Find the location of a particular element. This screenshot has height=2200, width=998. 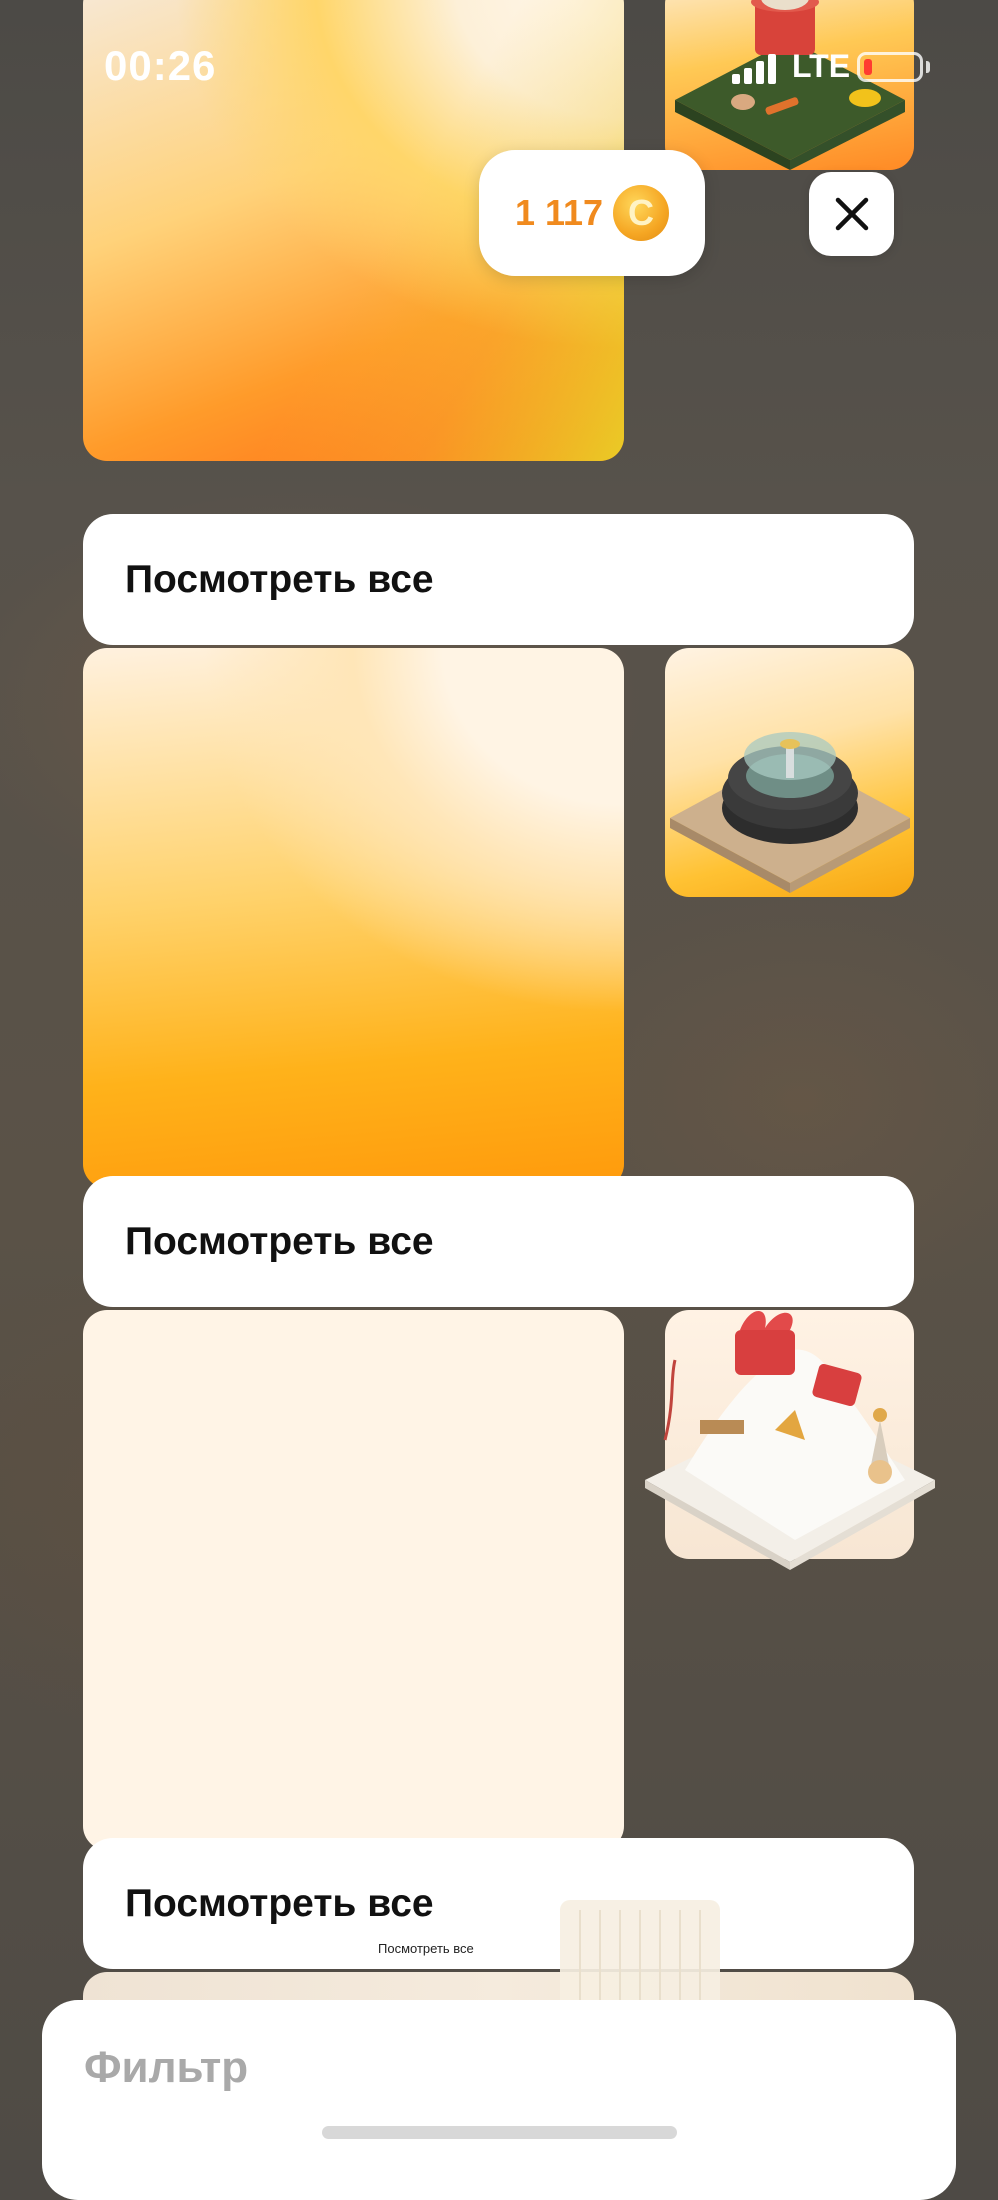

coin-icon: C is located at coordinates (641, 213).